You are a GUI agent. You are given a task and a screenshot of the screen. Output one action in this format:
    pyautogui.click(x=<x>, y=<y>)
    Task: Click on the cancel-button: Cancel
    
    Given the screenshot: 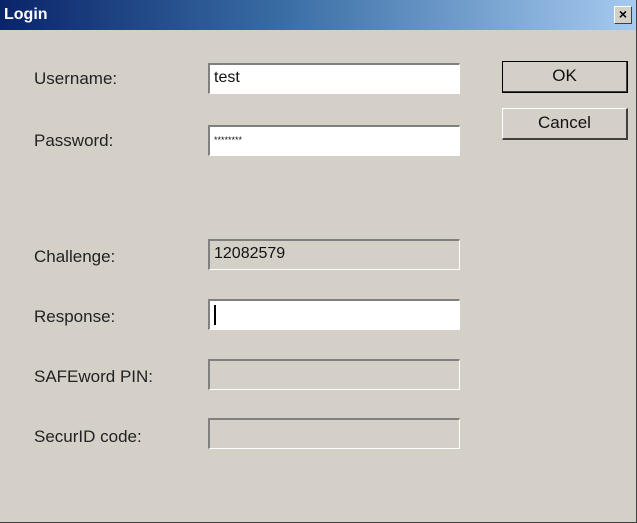 What is the action you would take?
    pyautogui.click(x=565, y=124)
    